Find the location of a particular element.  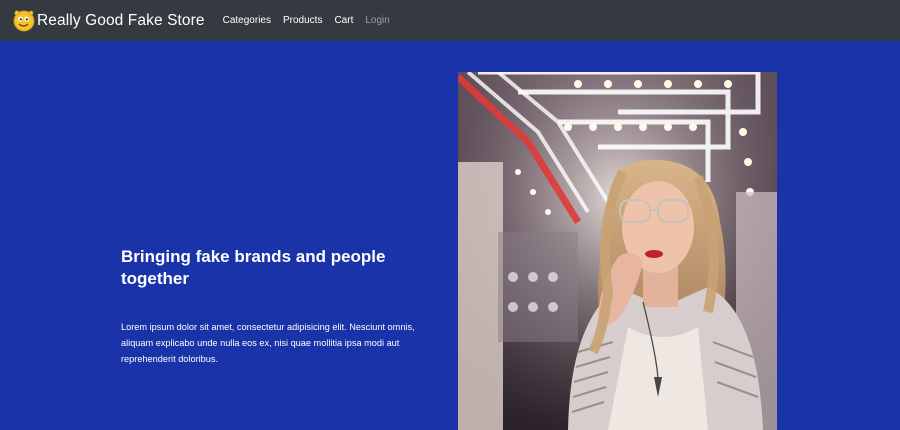

brand-name: Really Good Fake Store is located at coordinates (121, 20).